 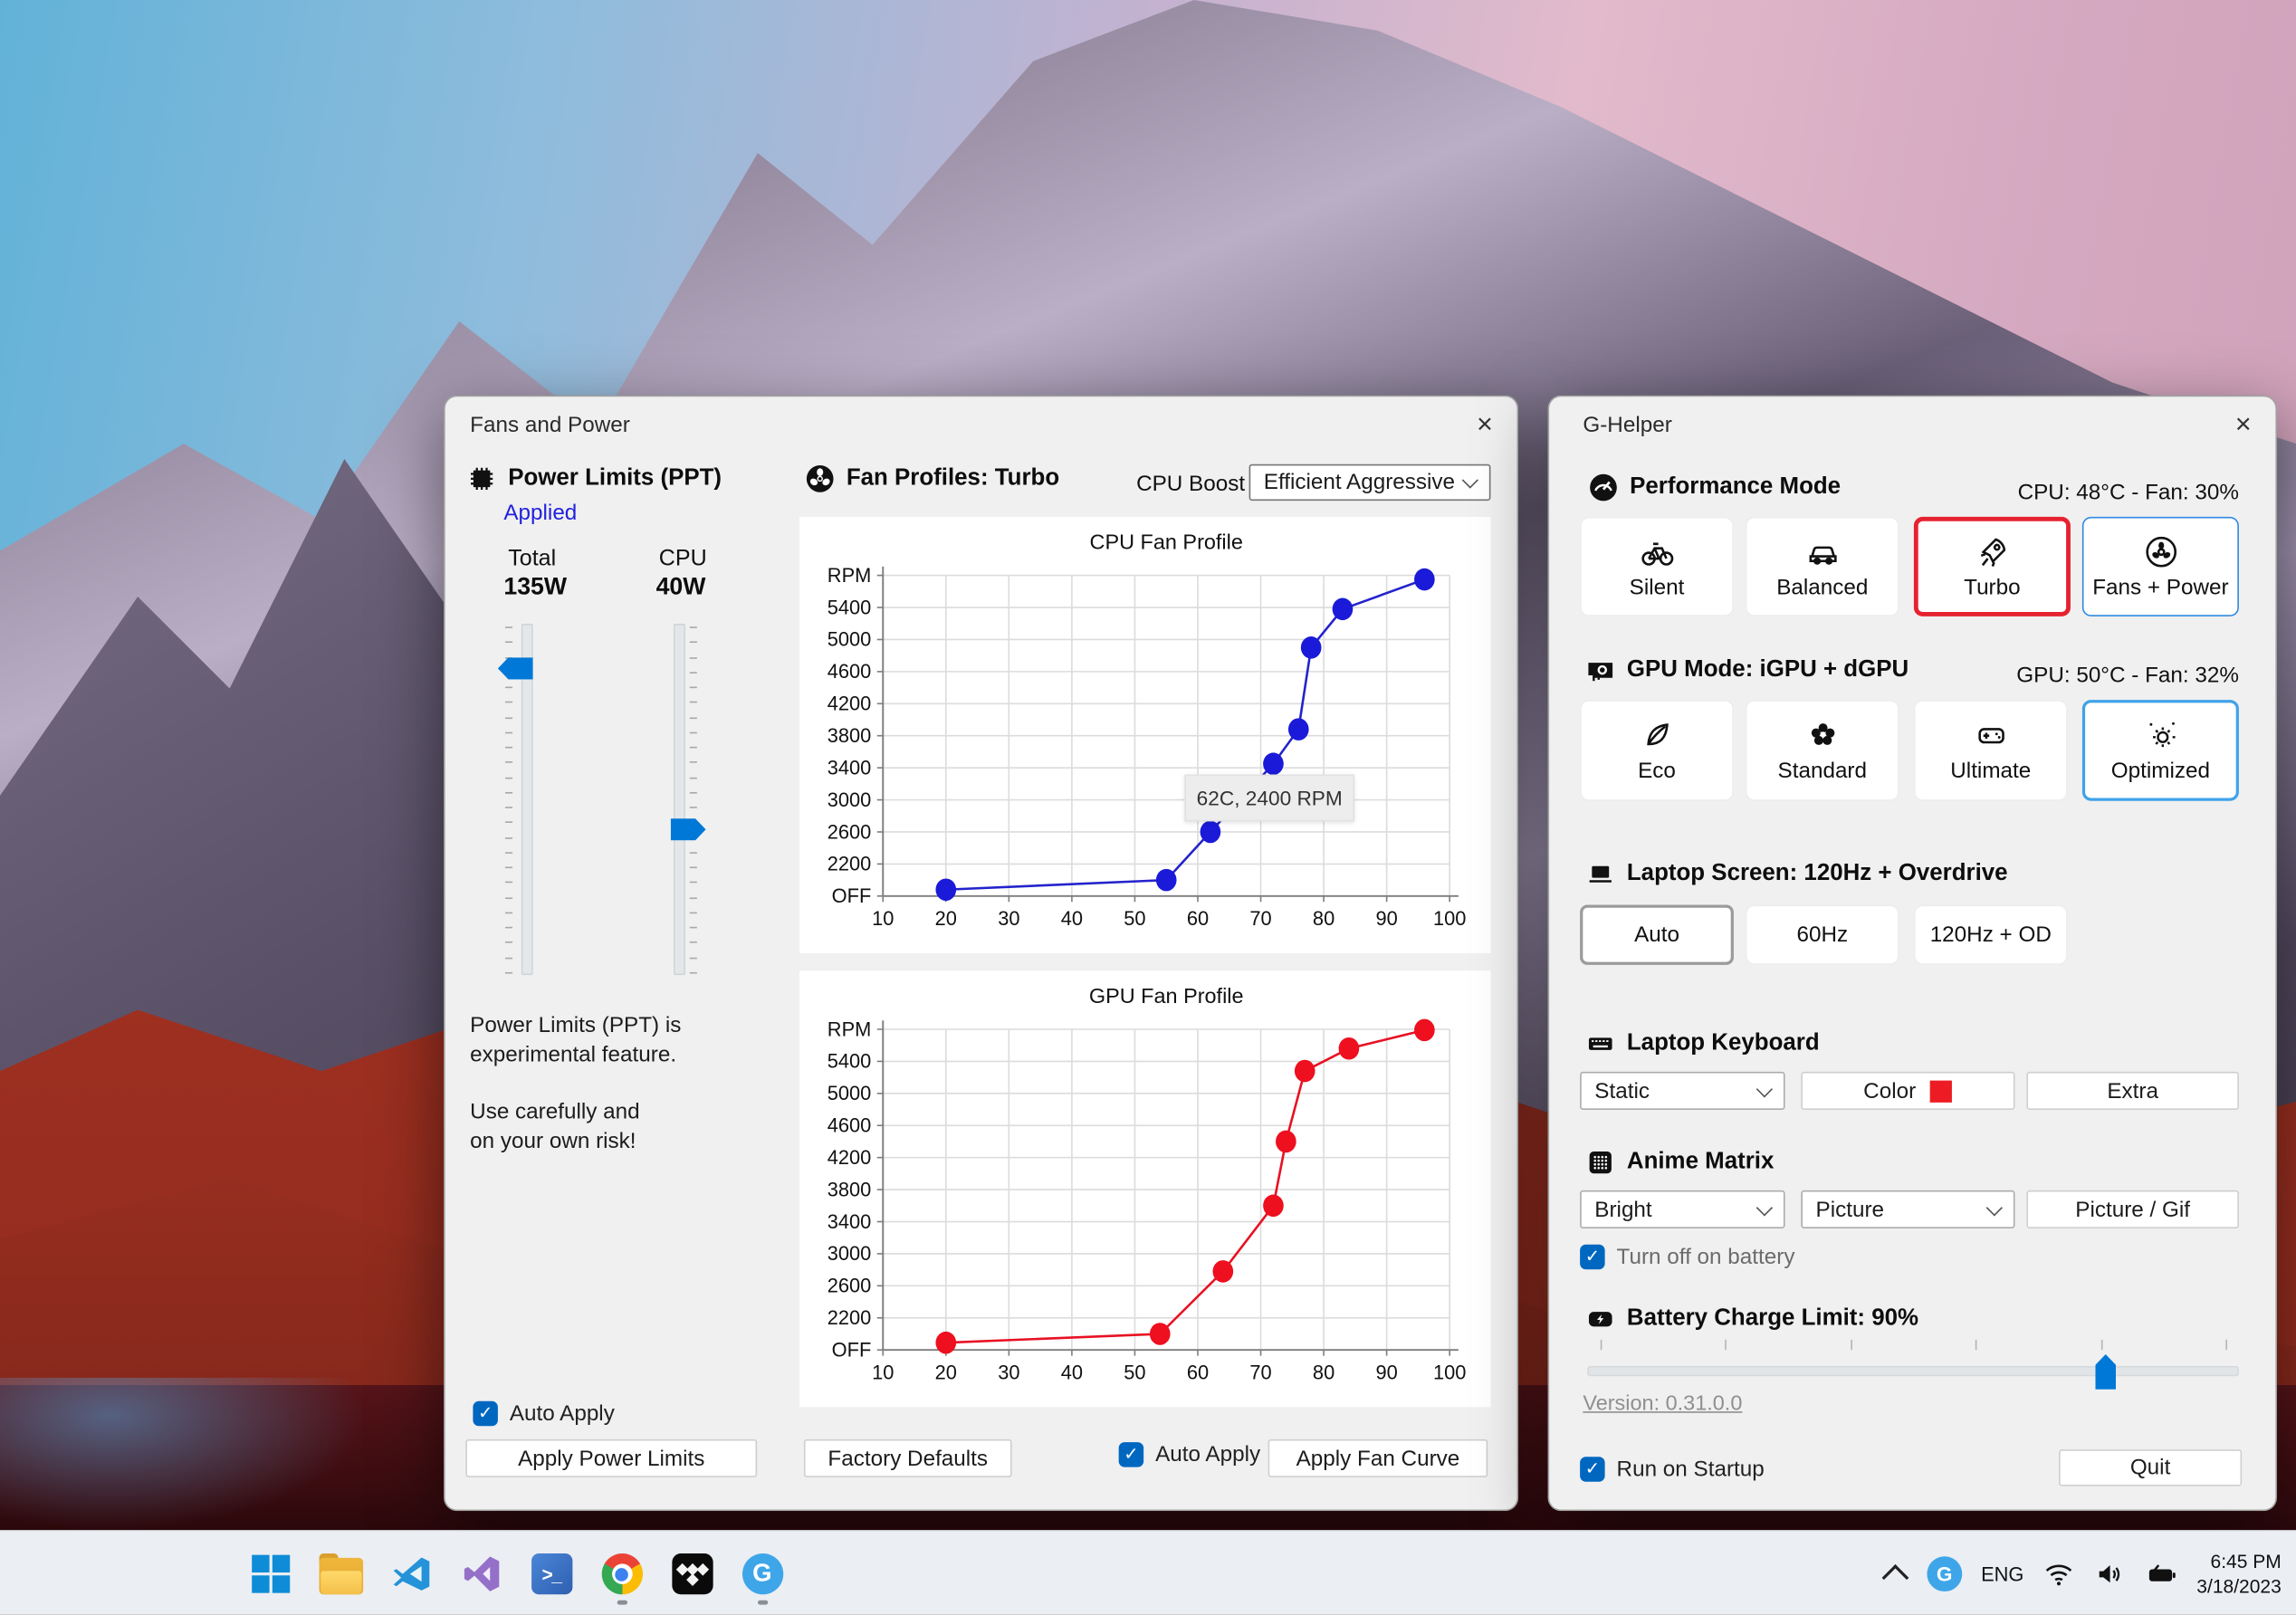 I want to click on laptop-icon, so click(x=1600, y=873).